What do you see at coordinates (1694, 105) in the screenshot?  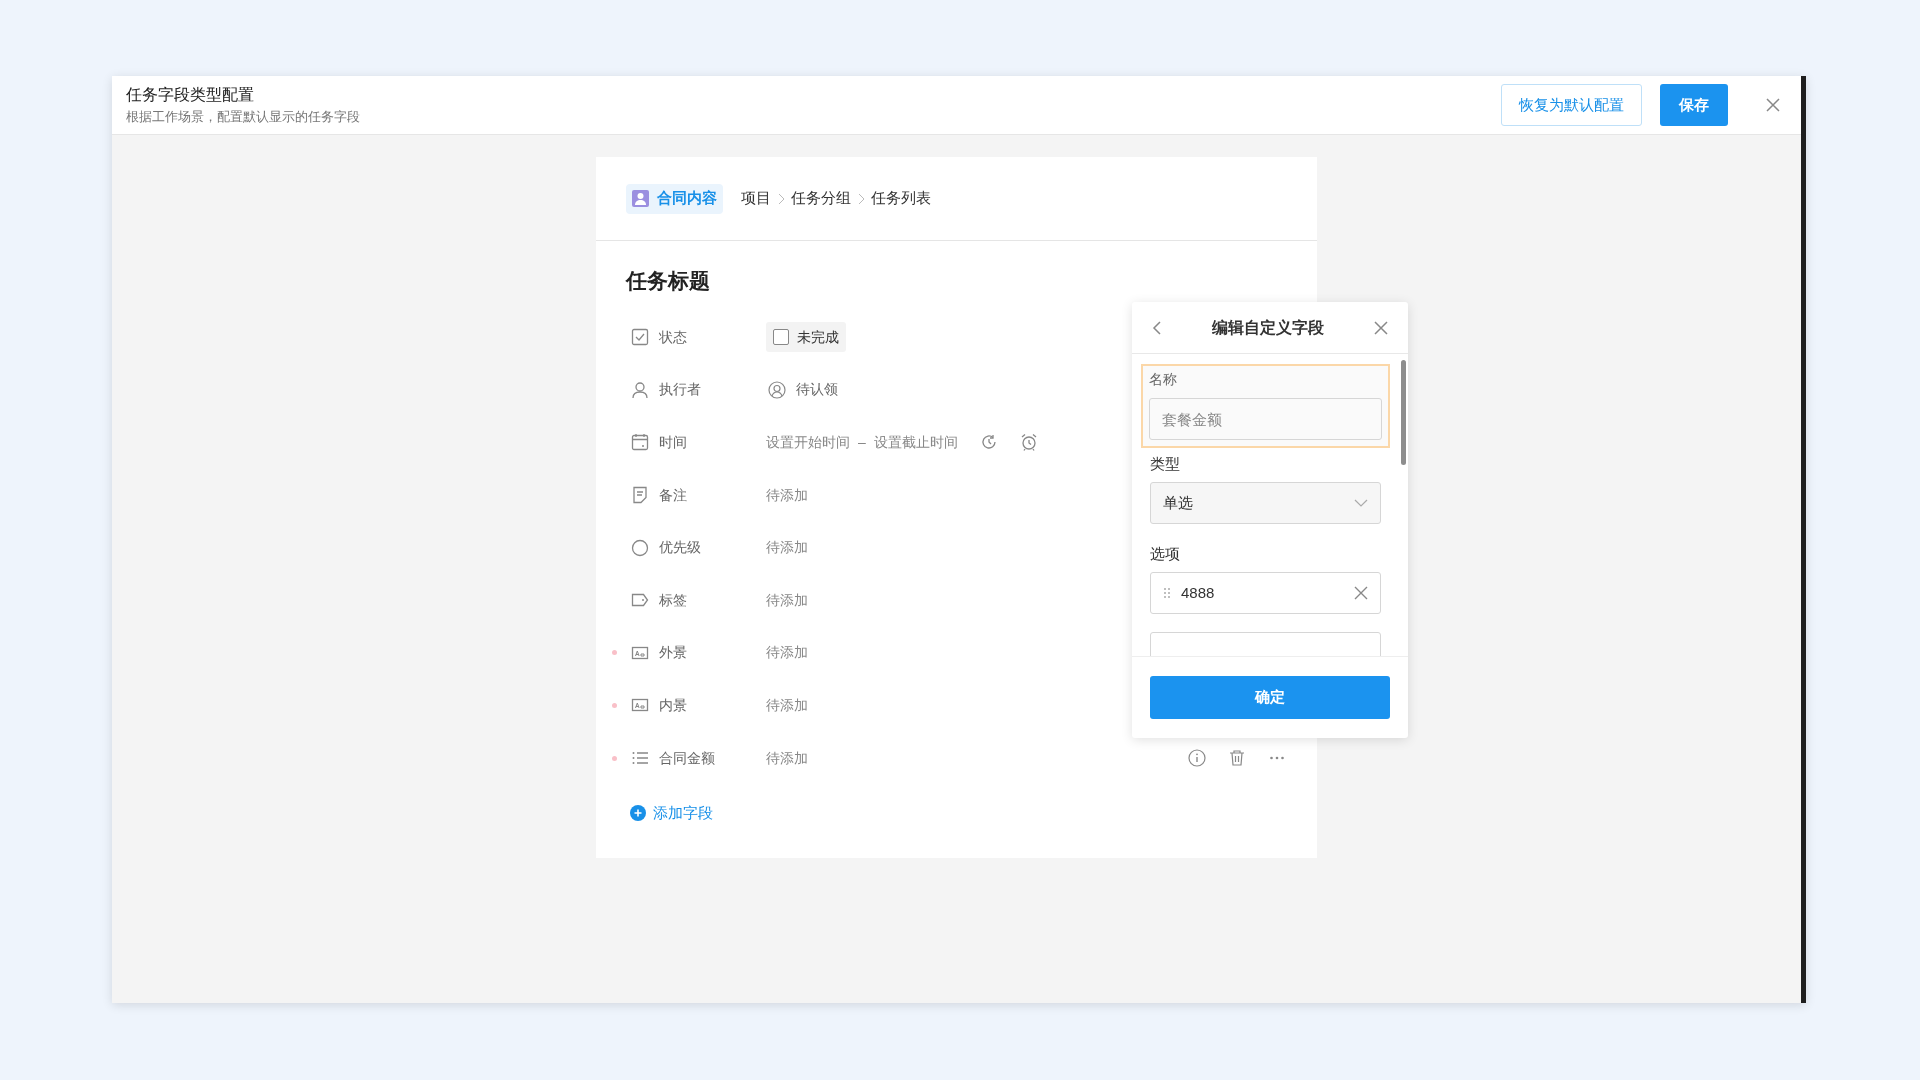 I see `save-button: 保存` at bounding box center [1694, 105].